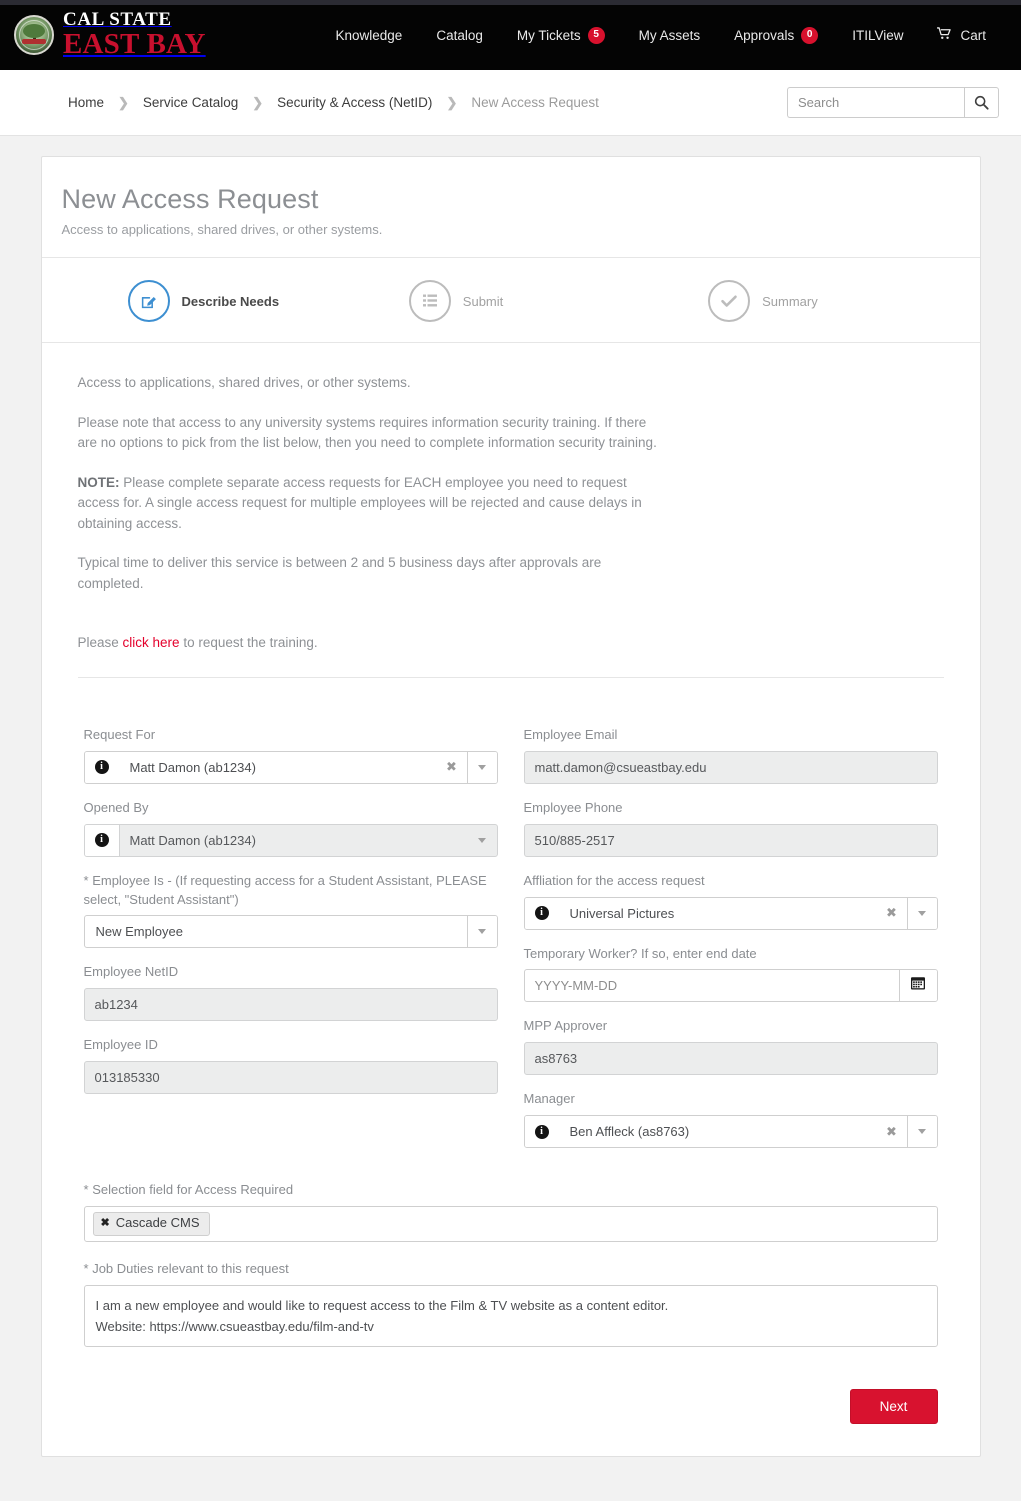  I want to click on mpp-approver-value: as8763, so click(556, 1059).